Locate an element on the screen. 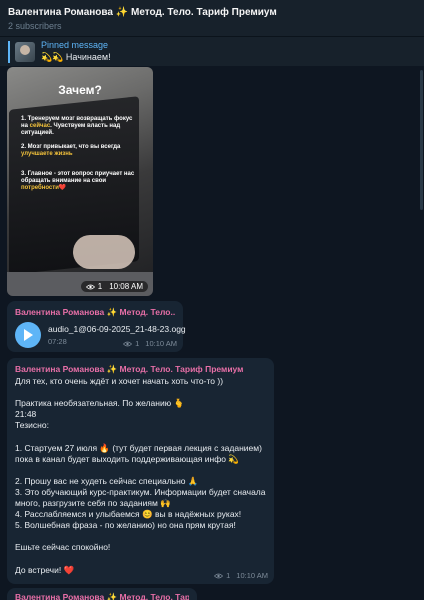 The width and height of the screenshot is (424, 600). photo-meta: 1 10:08 AM is located at coordinates (114, 286).